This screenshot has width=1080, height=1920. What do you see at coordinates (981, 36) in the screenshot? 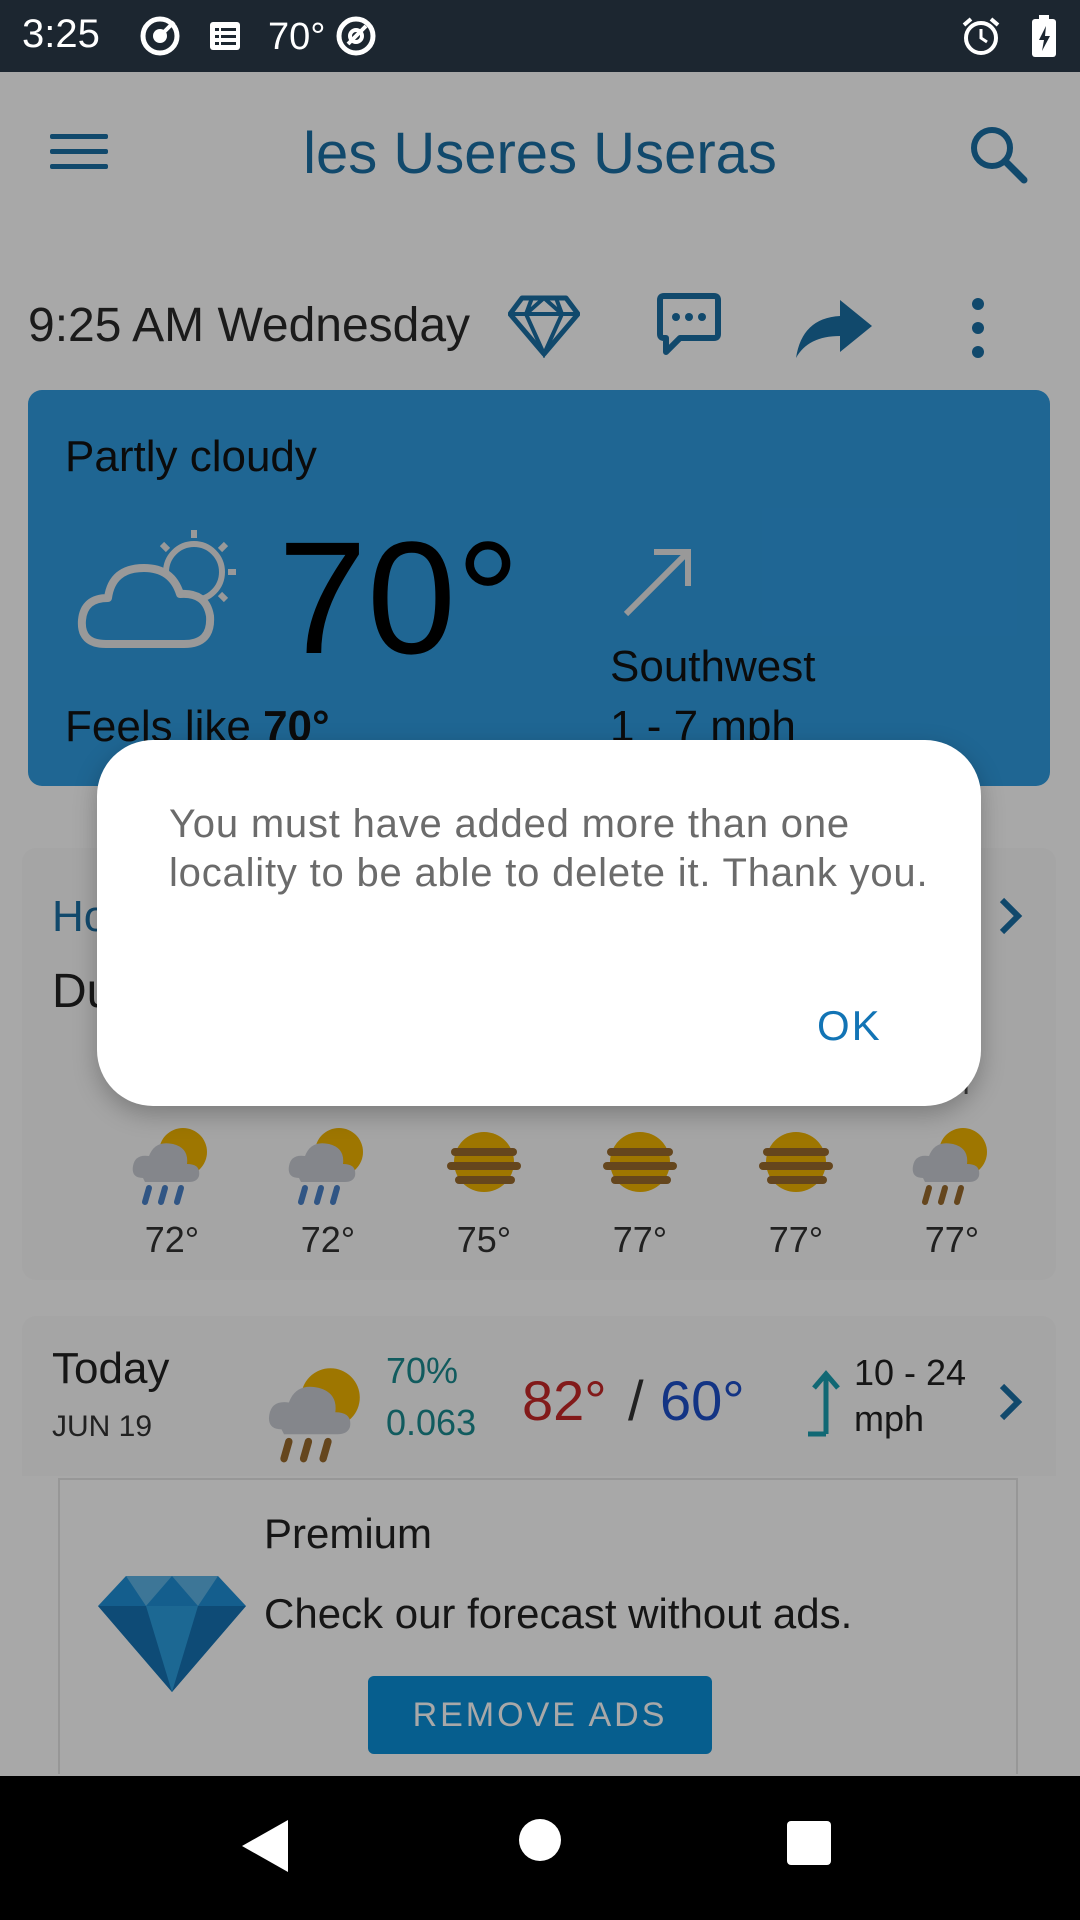
I see `alarm-icon` at bounding box center [981, 36].